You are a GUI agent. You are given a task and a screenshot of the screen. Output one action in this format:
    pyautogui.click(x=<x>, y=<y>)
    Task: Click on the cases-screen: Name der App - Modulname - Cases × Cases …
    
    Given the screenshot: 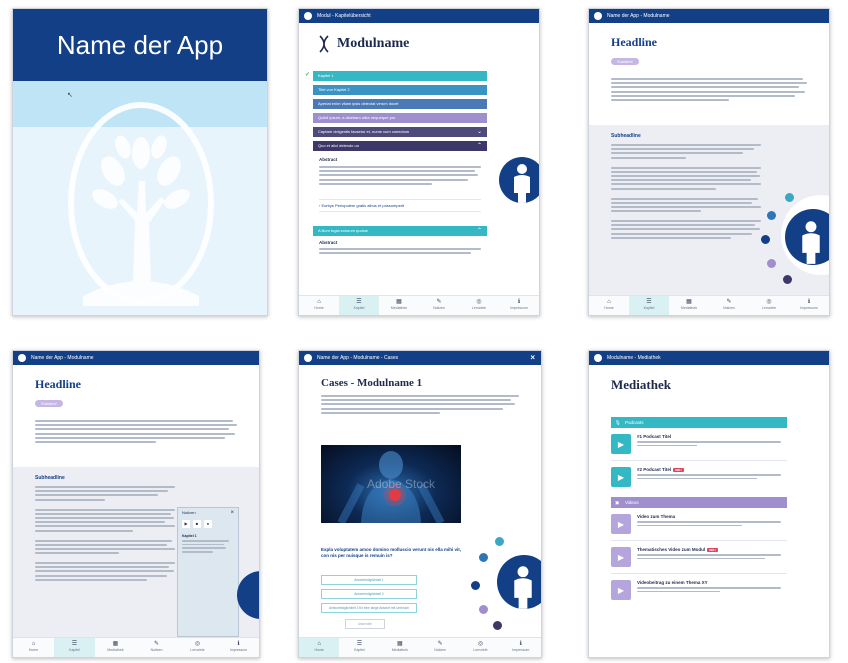 What is the action you would take?
    pyautogui.click(x=420, y=504)
    